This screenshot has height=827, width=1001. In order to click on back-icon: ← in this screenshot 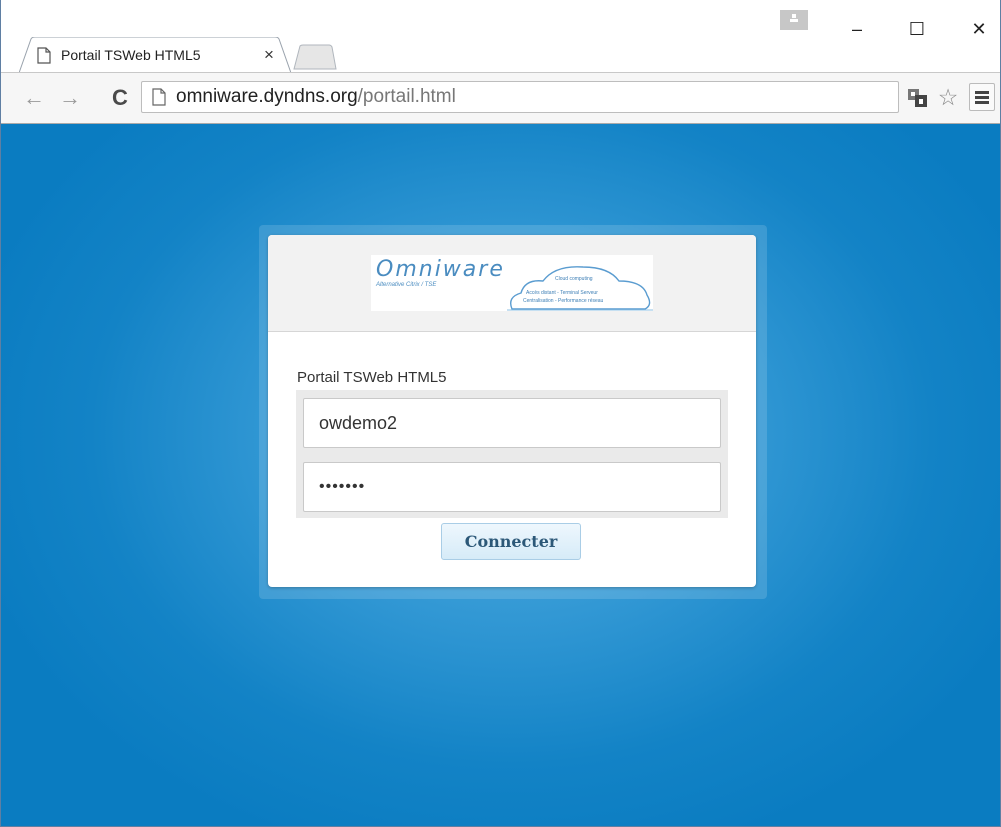, I will do `click(34, 98)`.